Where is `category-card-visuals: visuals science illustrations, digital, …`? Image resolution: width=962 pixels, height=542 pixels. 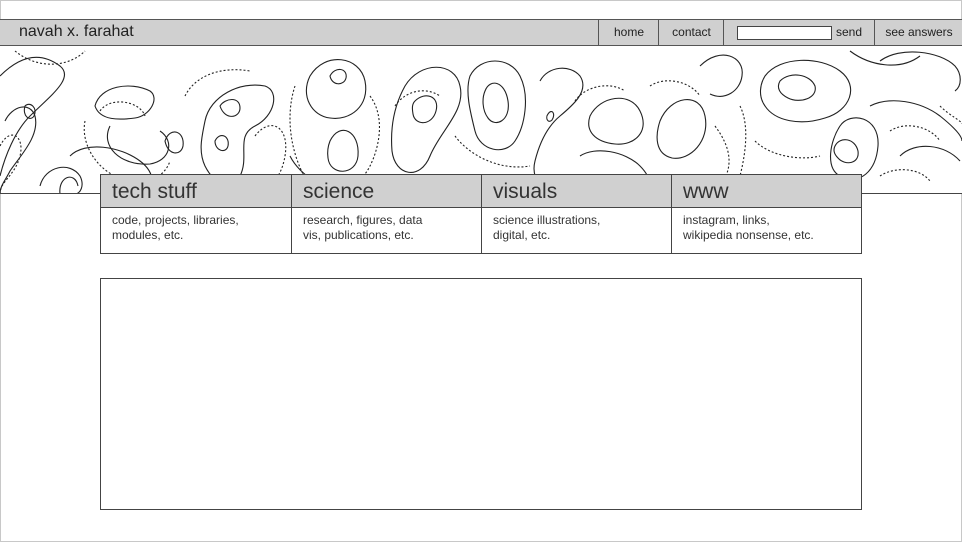
category-card-visuals: visuals science illustrations, digital, … is located at coordinates (576, 214).